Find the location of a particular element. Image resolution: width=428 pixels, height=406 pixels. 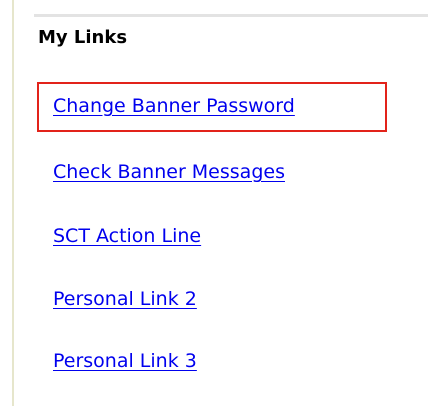

link-sct-action-line: SCT Action Line is located at coordinates (127, 236).